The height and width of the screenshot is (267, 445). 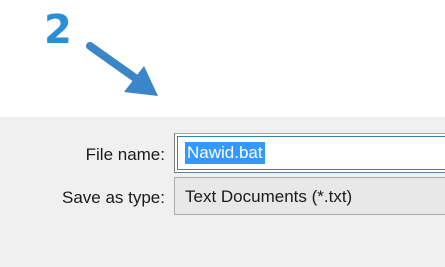 I want to click on save-as-type-value: Text Documents (*.txt), so click(x=269, y=196).